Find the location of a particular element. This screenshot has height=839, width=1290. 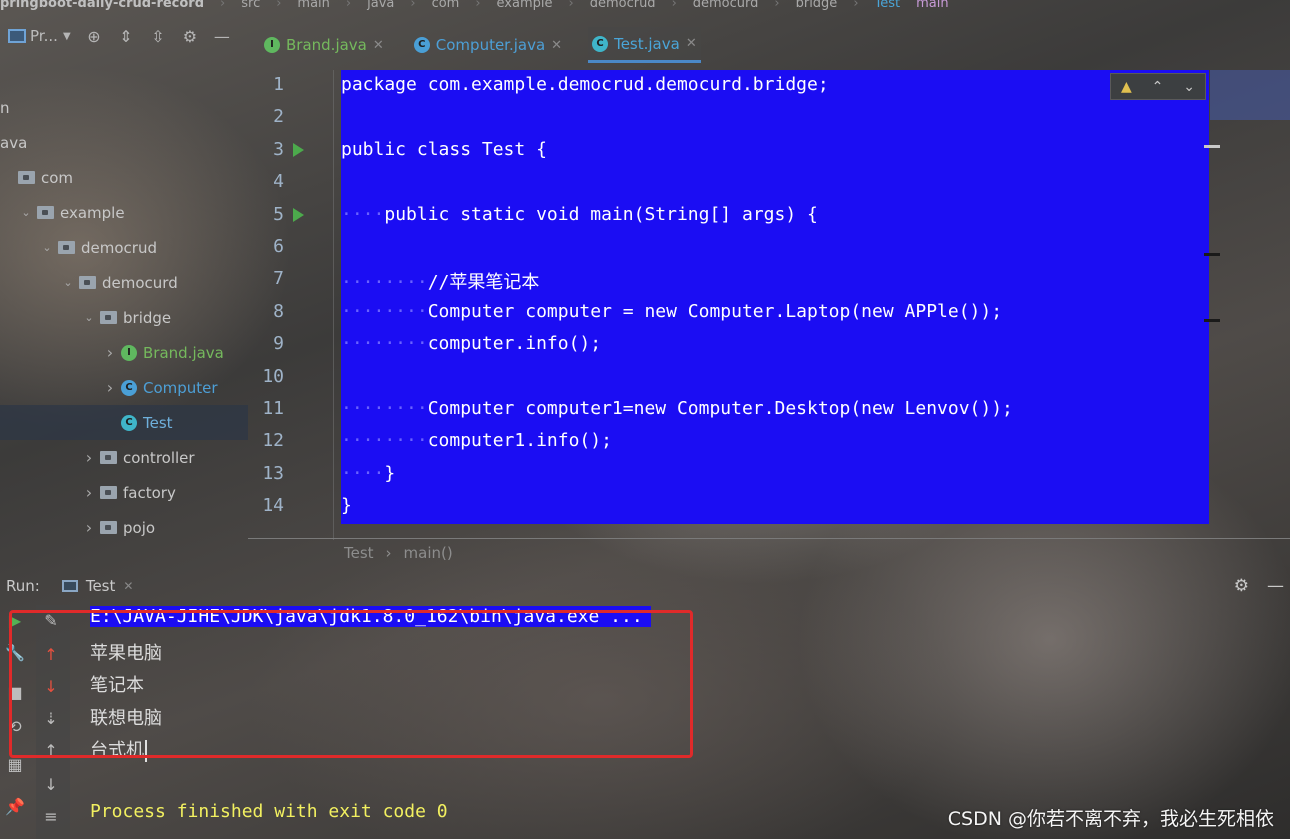

pin-icon: 📌 is located at coordinates (15, 806).